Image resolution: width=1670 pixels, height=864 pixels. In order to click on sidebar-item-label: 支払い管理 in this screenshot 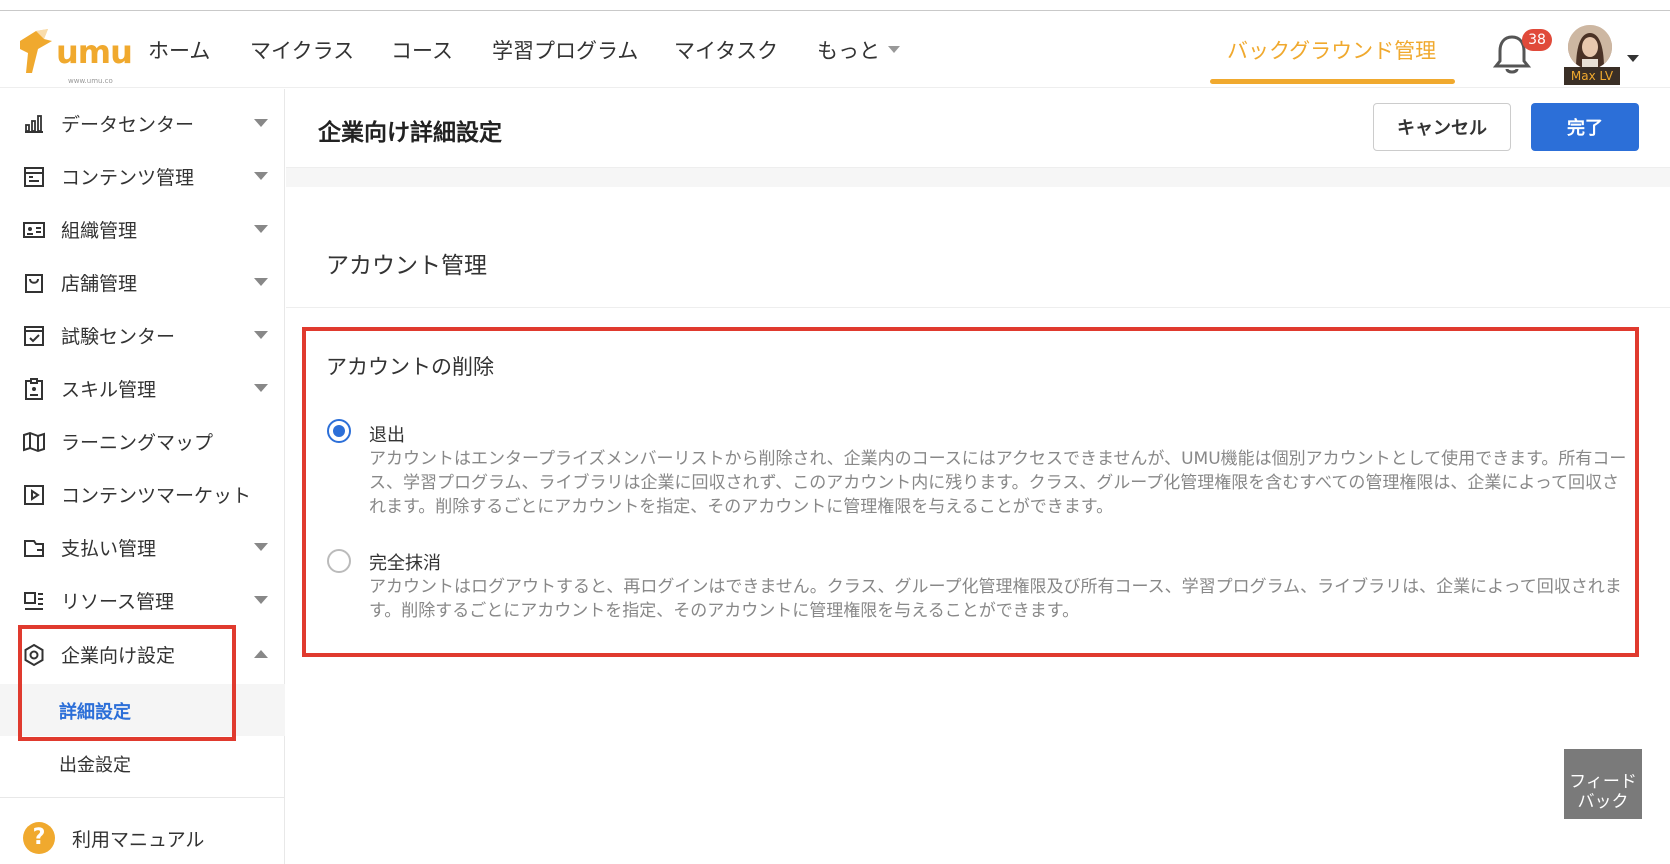, I will do `click(109, 549)`.